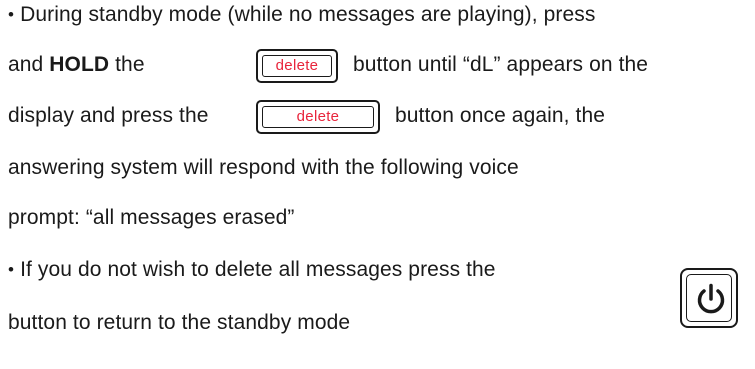 The height and width of the screenshot is (369, 755). Describe the element at coordinates (29, 64) in the screenshot. I see `para1-line2-prefix: and` at that location.